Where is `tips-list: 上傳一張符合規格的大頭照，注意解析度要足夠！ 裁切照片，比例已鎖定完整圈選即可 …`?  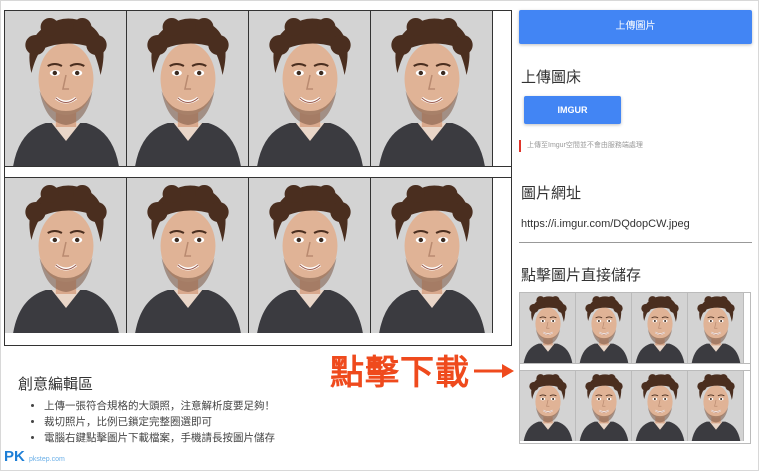 tips-list: 上傳一張符合規格的大頭照，注意解析度要足夠！ 裁切照片，比例已鎖定完整圈選即可 … is located at coordinates (150, 422).